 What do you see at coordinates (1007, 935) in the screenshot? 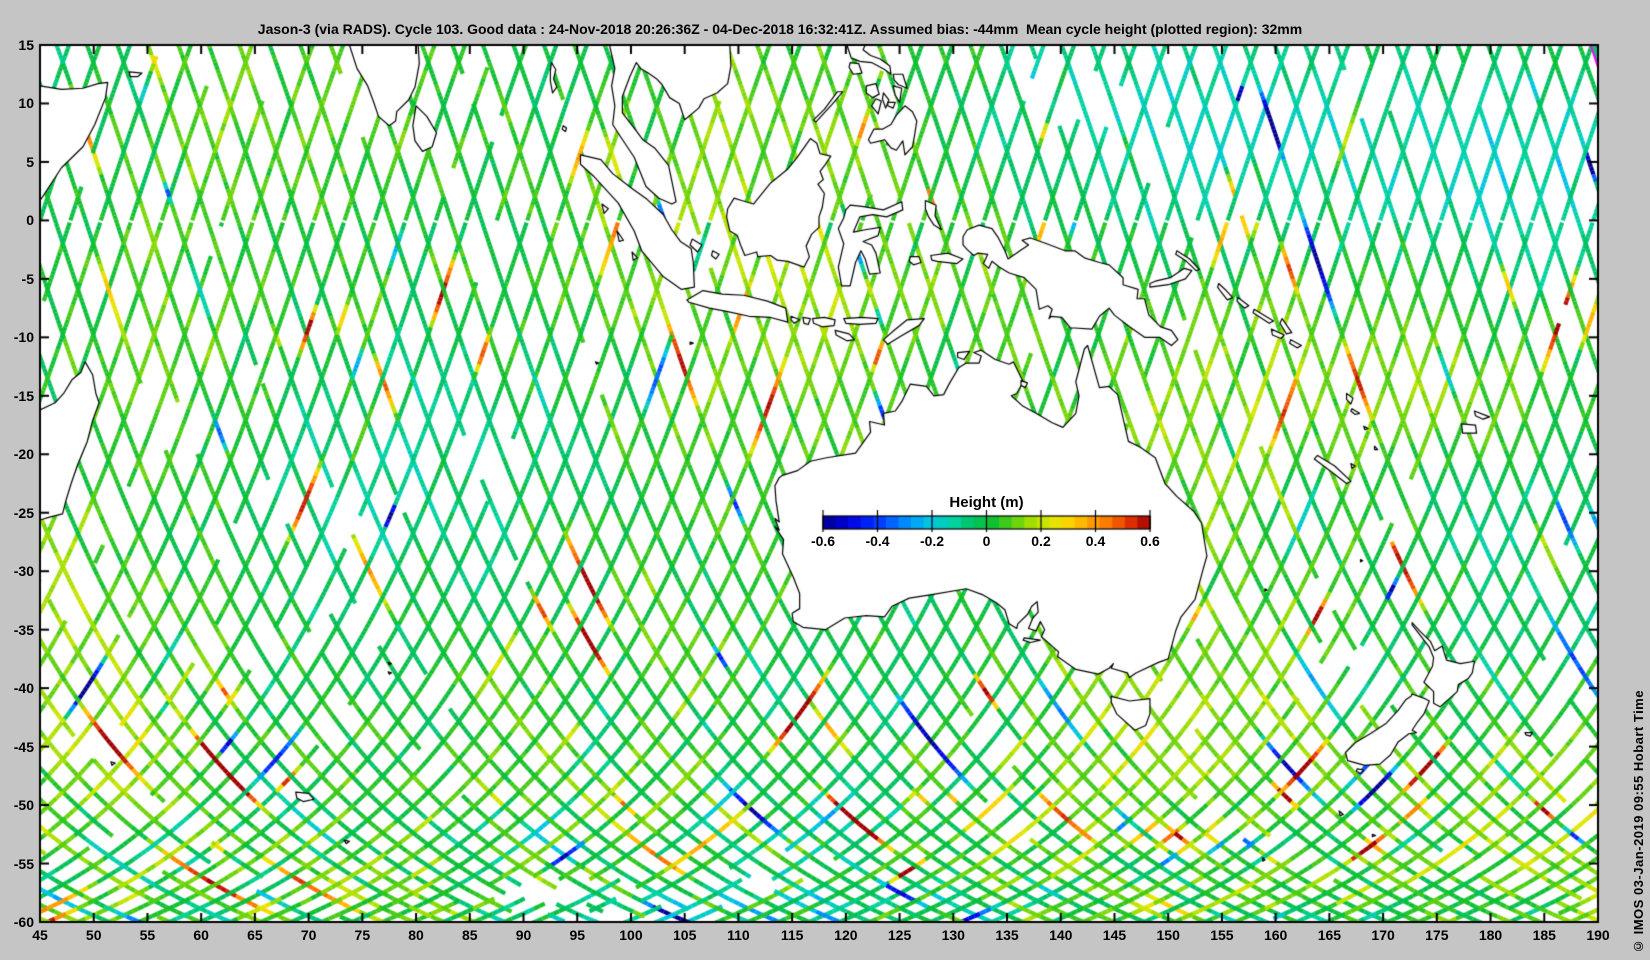
I see `x-tick-label: 135` at bounding box center [1007, 935].